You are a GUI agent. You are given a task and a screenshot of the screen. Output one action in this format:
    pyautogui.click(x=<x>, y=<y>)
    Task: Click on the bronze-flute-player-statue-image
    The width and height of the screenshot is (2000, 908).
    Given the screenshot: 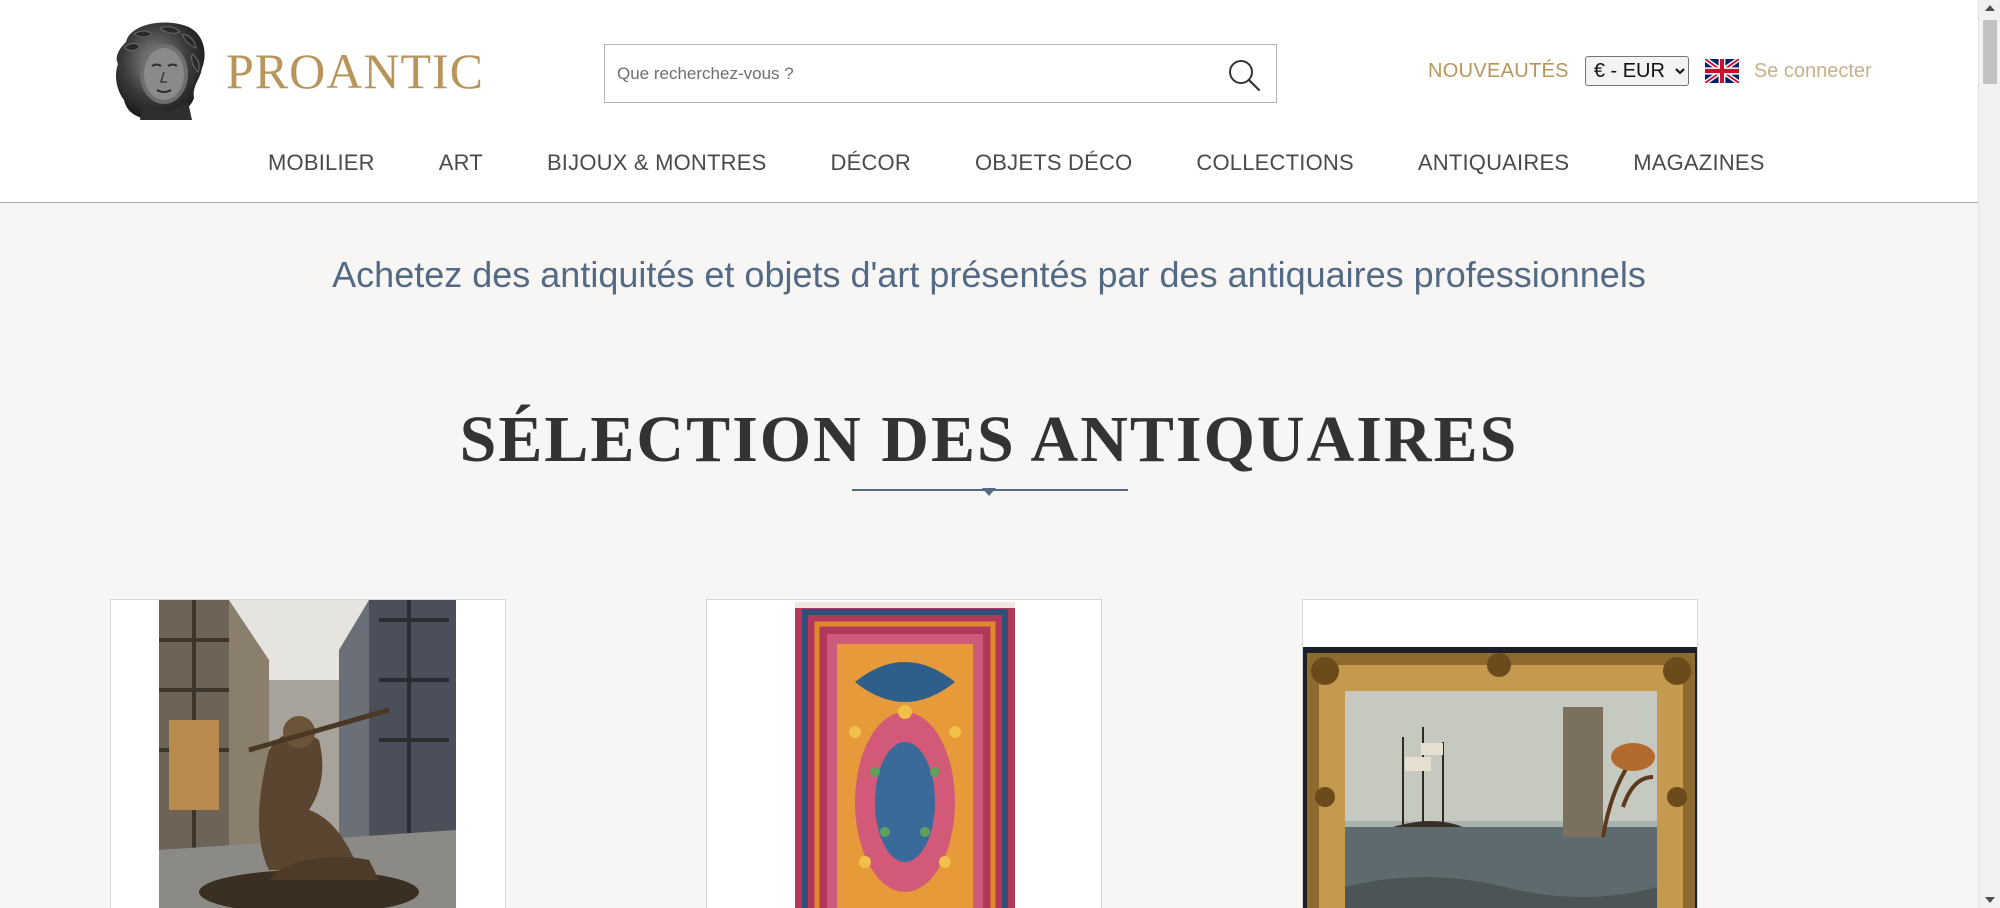 What is the action you would take?
    pyautogui.click(x=307, y=754)
    